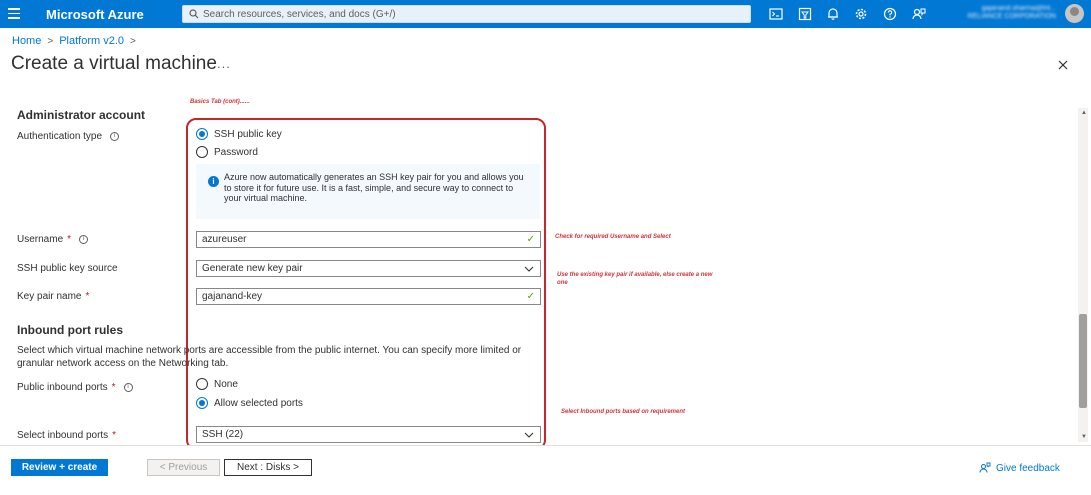 The image size is (1091, 495). I want to click on keypair-name-field: gajanand-key ✓, so click(368, 296).